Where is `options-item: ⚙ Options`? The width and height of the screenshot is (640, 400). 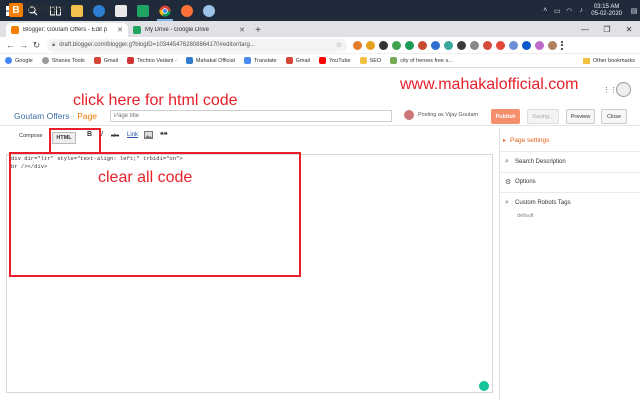
options-item: ⚙ Options is located at coordinates (520, 182).